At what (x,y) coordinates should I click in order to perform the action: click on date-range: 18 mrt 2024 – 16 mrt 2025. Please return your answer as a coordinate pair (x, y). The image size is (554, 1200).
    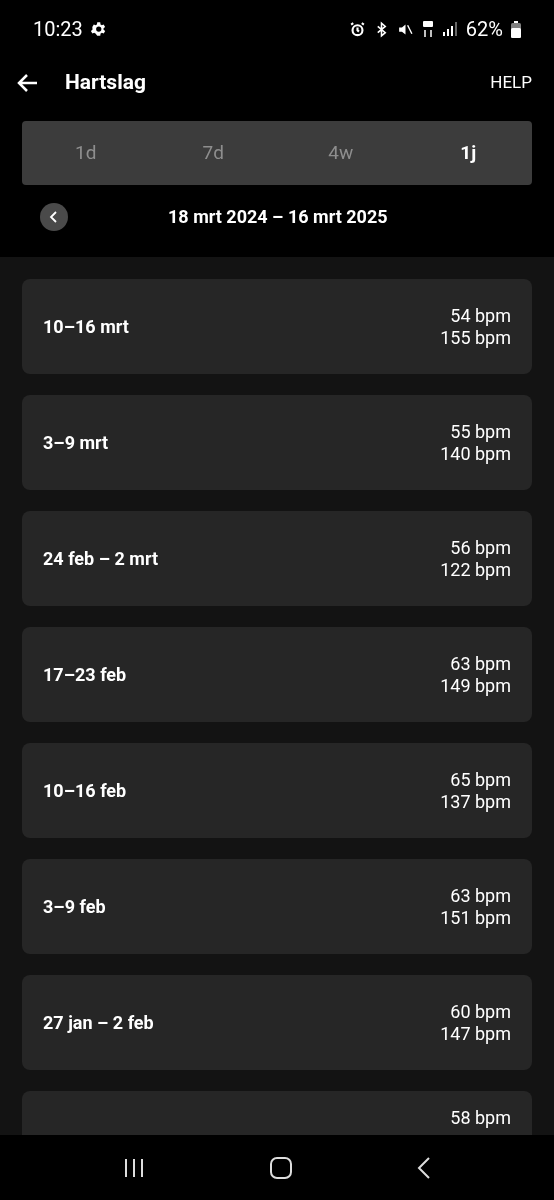
    Looking at the image, I should click on (278, 217).